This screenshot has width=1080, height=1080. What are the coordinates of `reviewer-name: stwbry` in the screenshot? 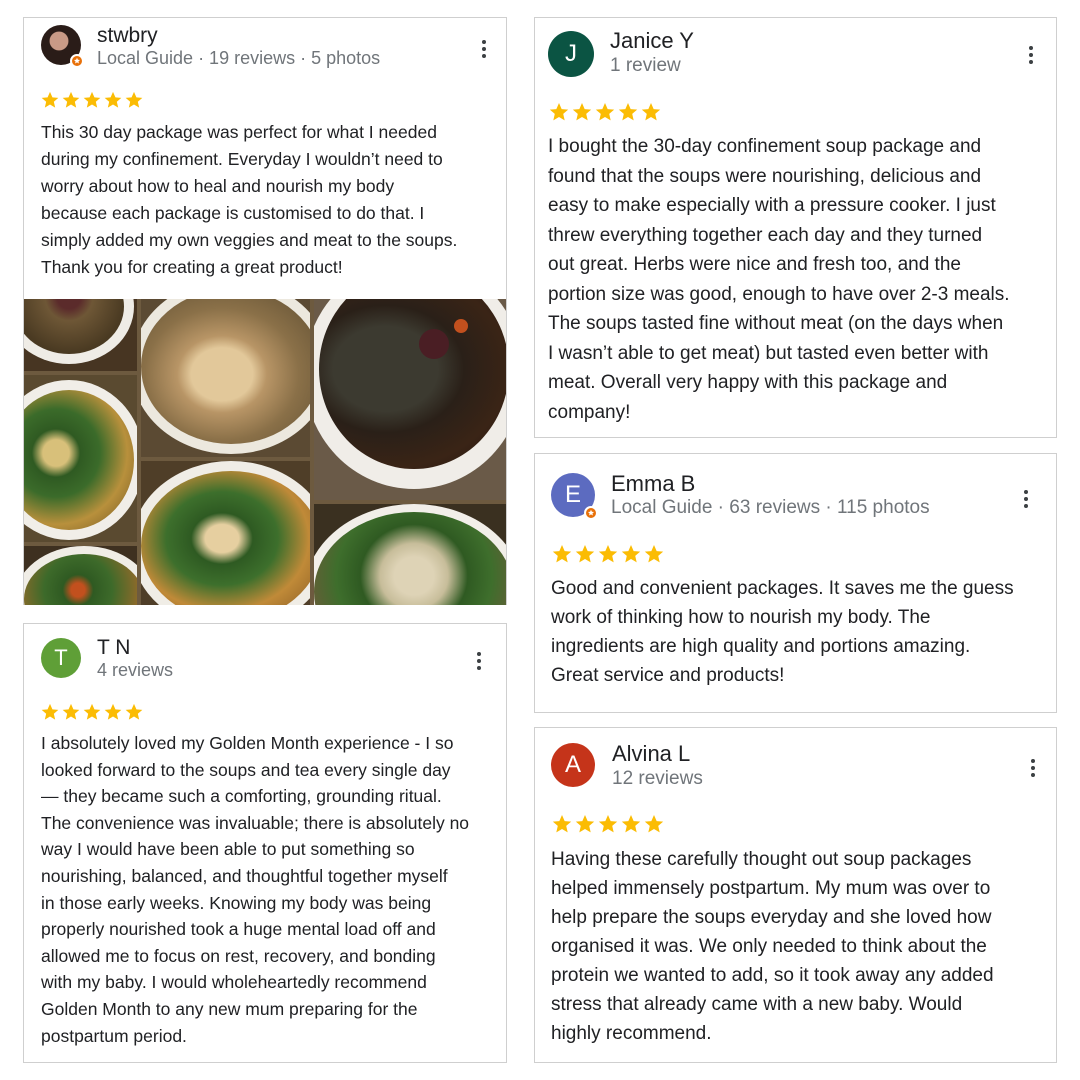 It's located at (127, 36).